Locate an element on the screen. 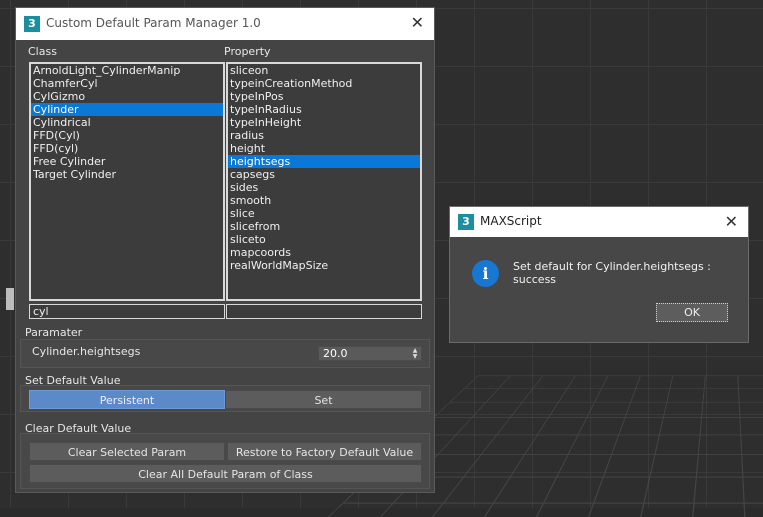 This screenshot has height=517, width=763. ok-button: OK is located at coordinates (692, 312).